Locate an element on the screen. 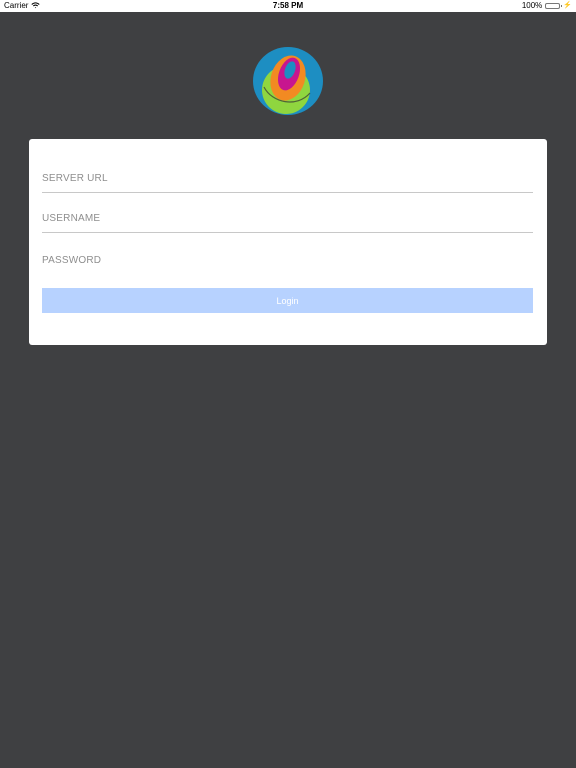 The width and height of the screenshot is (576, 768). status-time: 7:58 PM is located at coordinates (288, 5).